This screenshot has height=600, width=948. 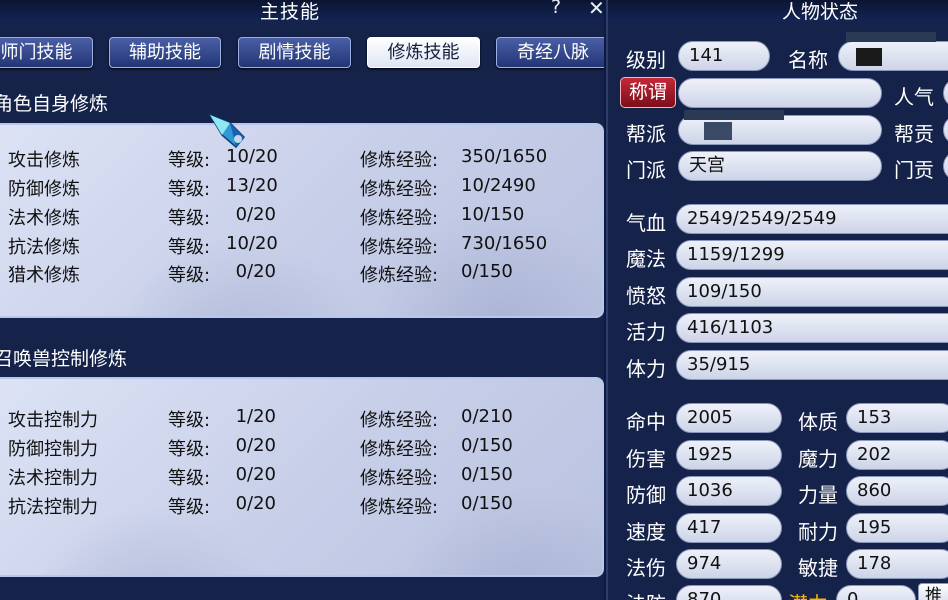 What do you see at coordinates (812, 328) in the screenshot?
I see `vitality-field: 416/1103` at bounding box center [812, 328].